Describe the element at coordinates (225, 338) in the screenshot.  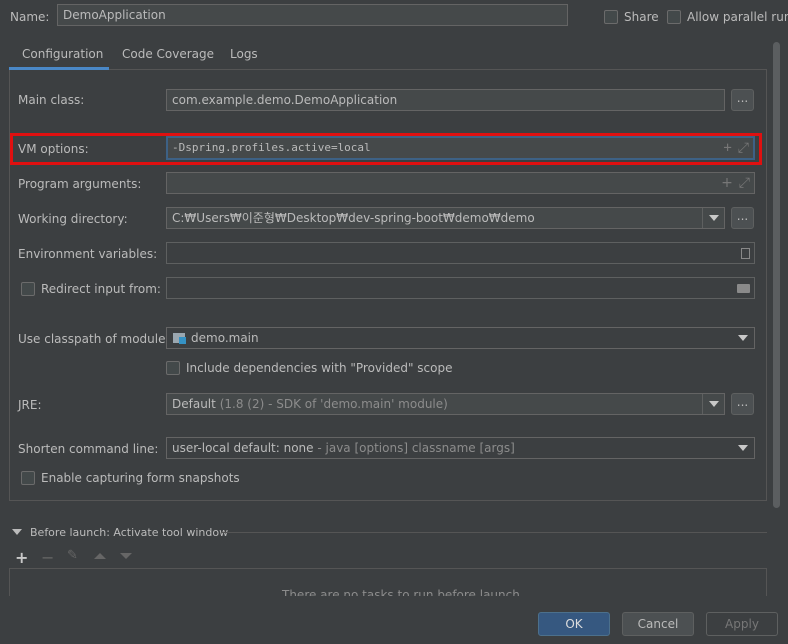
I see `classpath-module-value: demo.main` at that location.